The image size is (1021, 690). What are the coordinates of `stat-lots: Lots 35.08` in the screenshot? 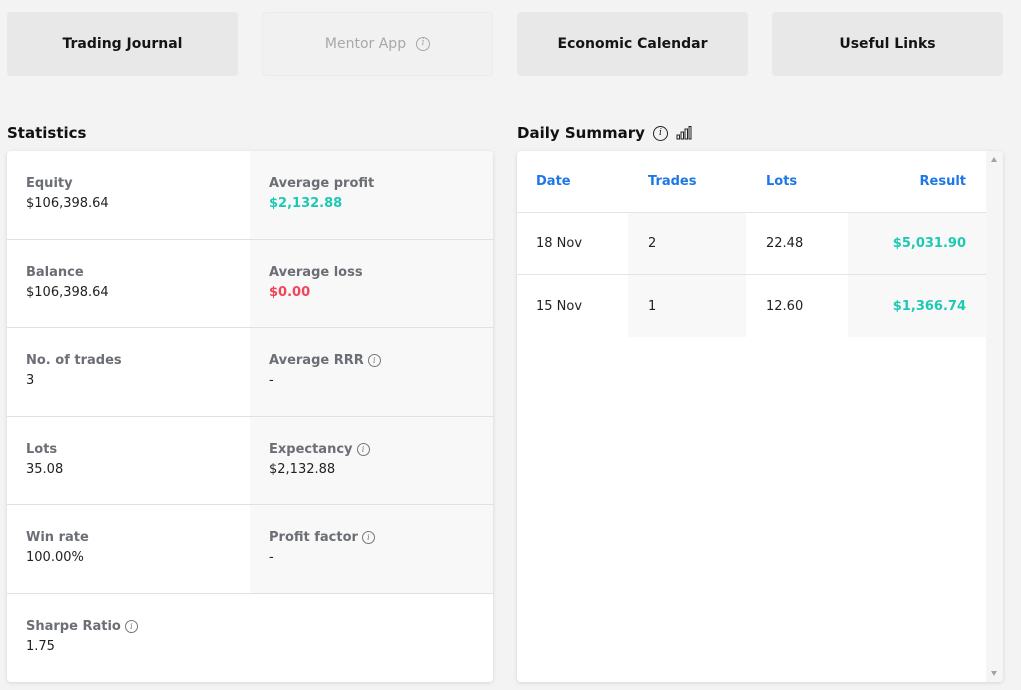 It's located at (128, 460).